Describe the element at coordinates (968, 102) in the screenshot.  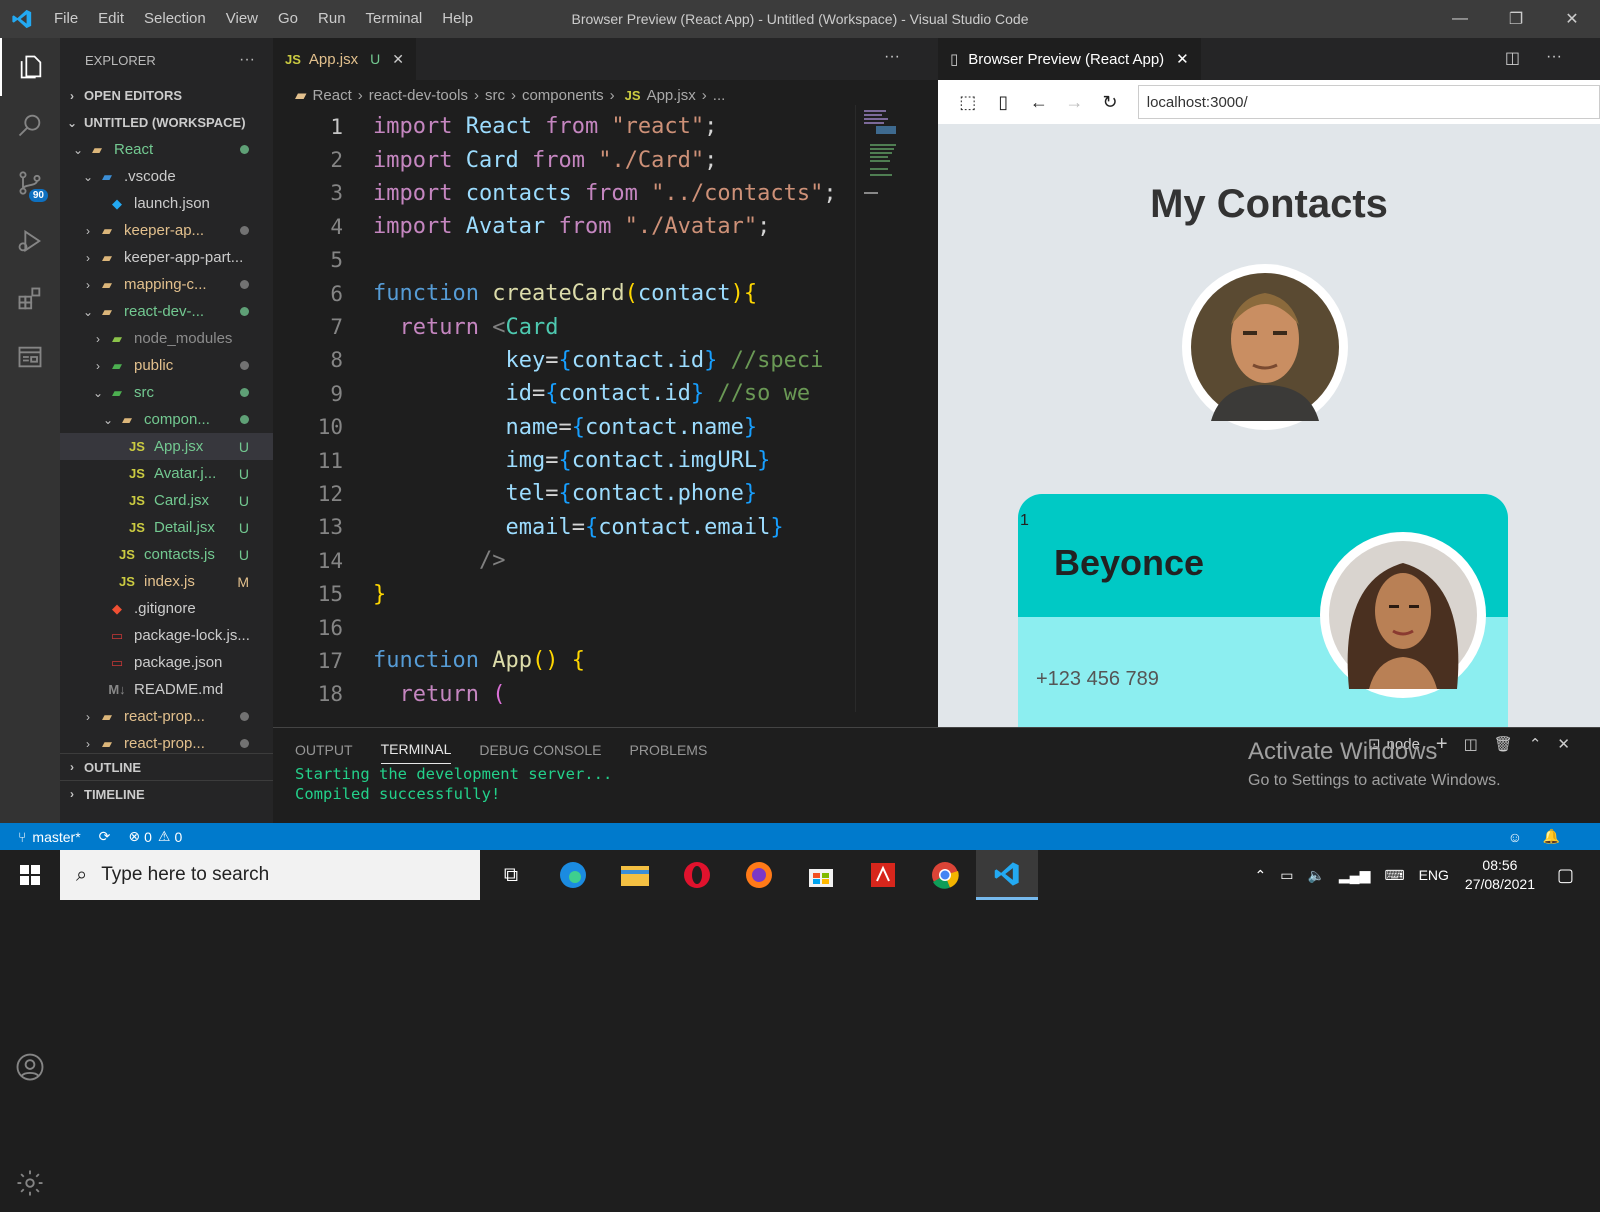
I see `inspect-icon: ⬚` at that location.